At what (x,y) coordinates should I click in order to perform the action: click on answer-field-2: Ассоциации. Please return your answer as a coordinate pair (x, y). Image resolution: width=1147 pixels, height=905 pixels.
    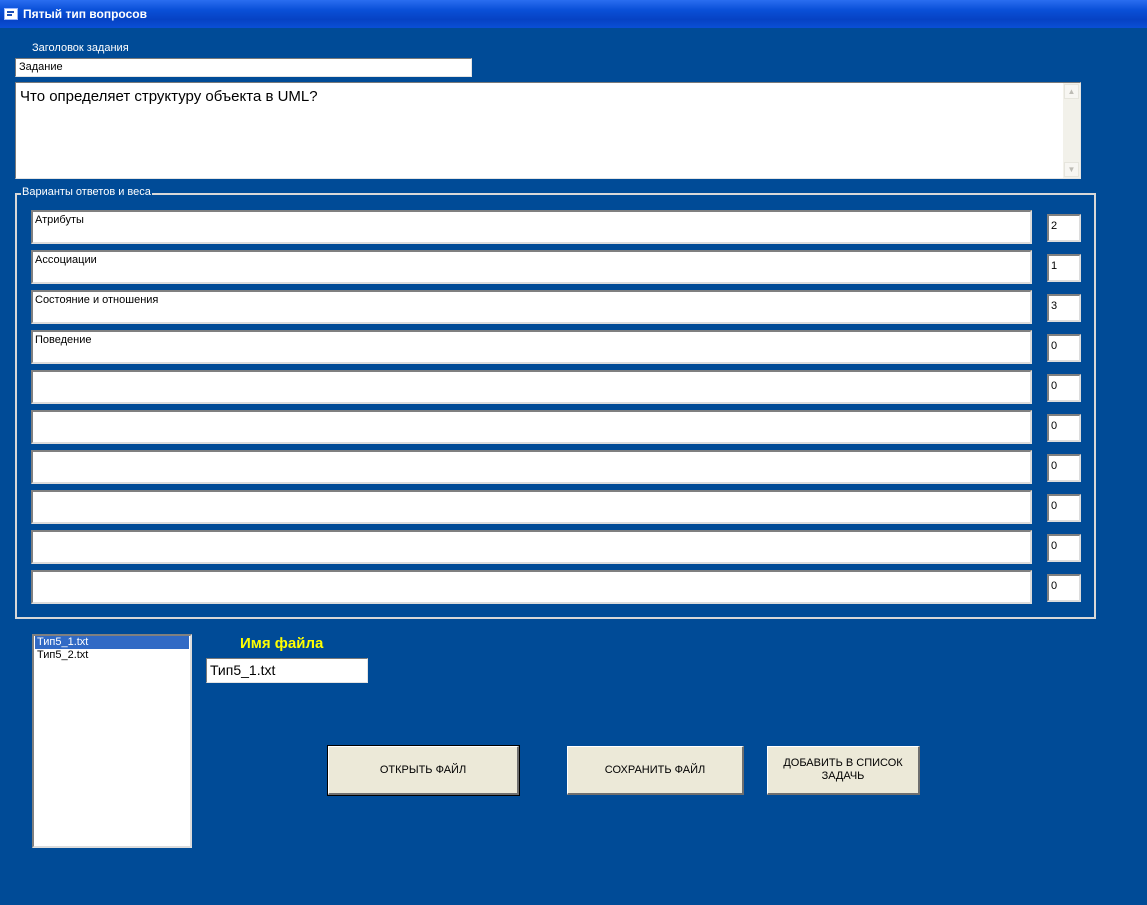
    Looking at the image, I should click on (531, 267).